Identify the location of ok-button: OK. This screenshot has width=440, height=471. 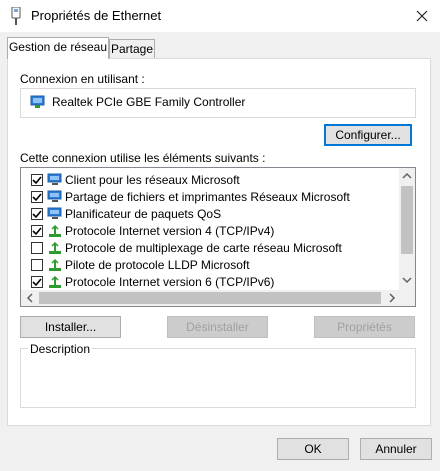
(313, 449).